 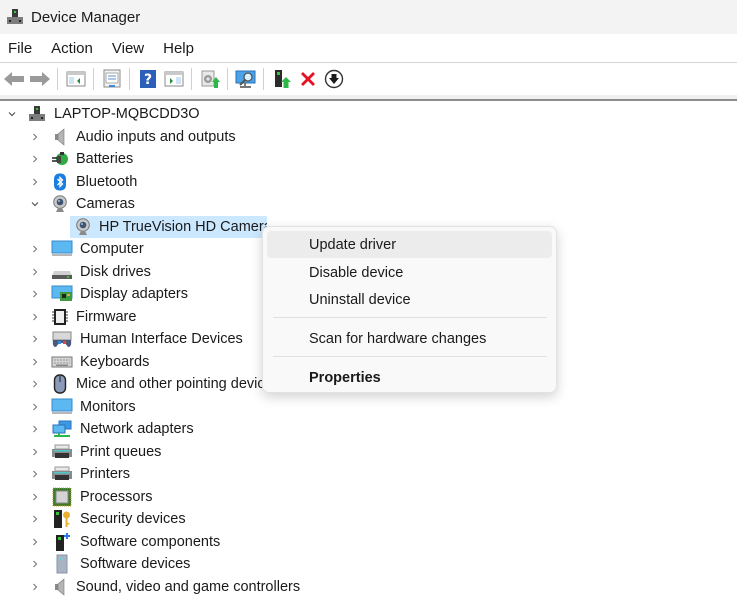 I want to click on monitor-icon, so click(x=62, y=249).